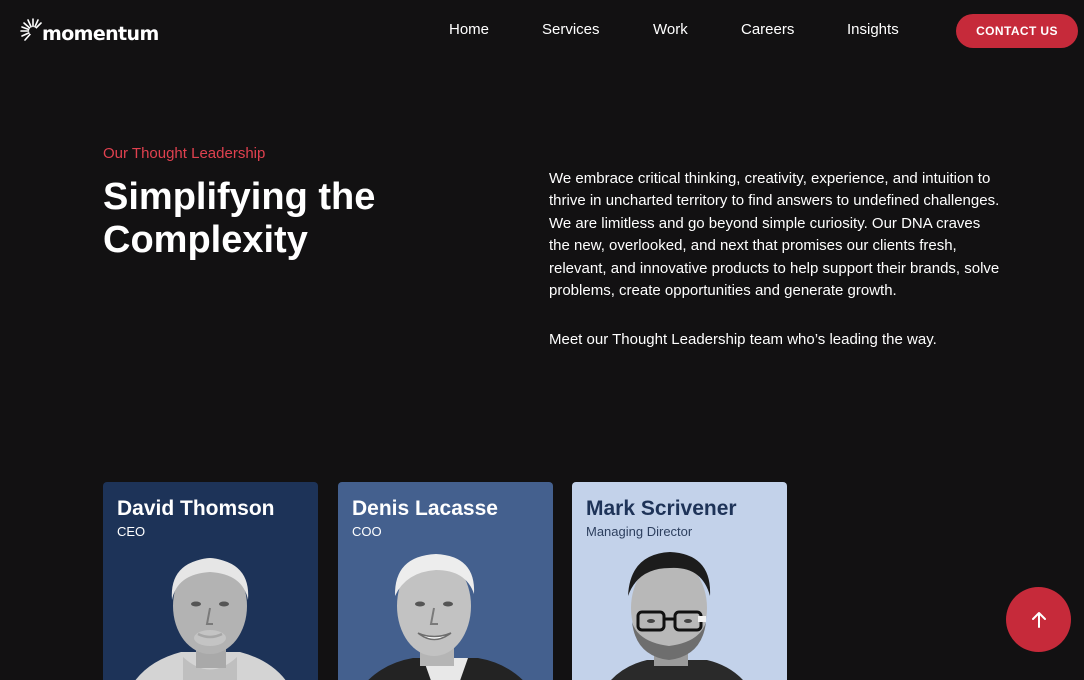 This screenshot has height=680, width=1084. What do you see at coordinates (196, 508) in the screenshot?
I see `team-member-name: David Thomson` at bounding box center [196, 508].